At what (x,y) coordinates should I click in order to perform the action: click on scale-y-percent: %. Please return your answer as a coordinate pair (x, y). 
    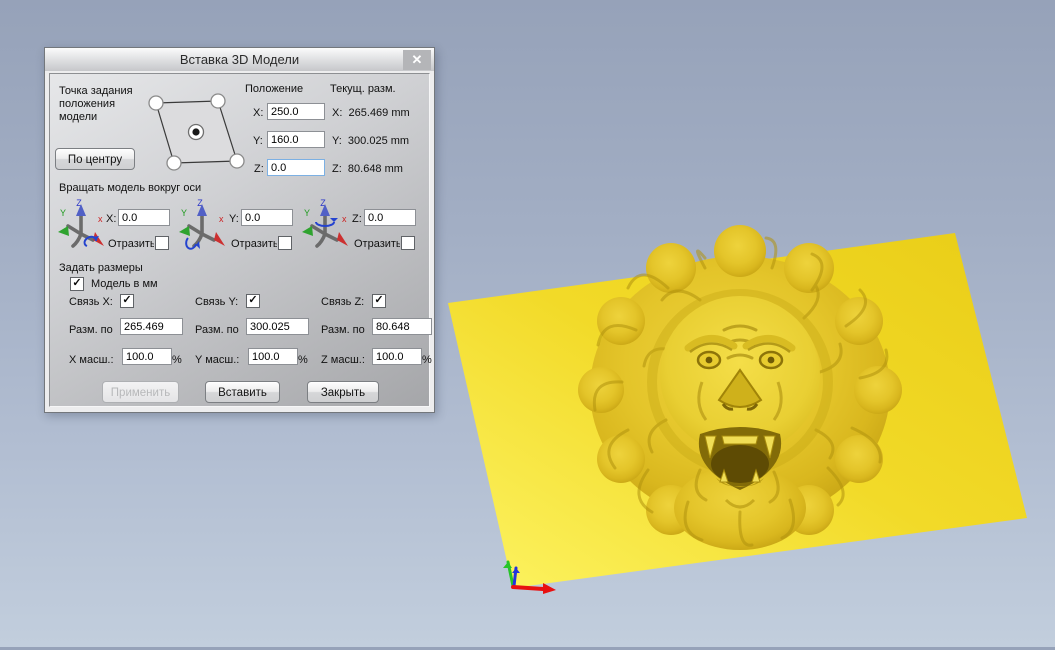
    Looking at the image, I should click on (303, 360).